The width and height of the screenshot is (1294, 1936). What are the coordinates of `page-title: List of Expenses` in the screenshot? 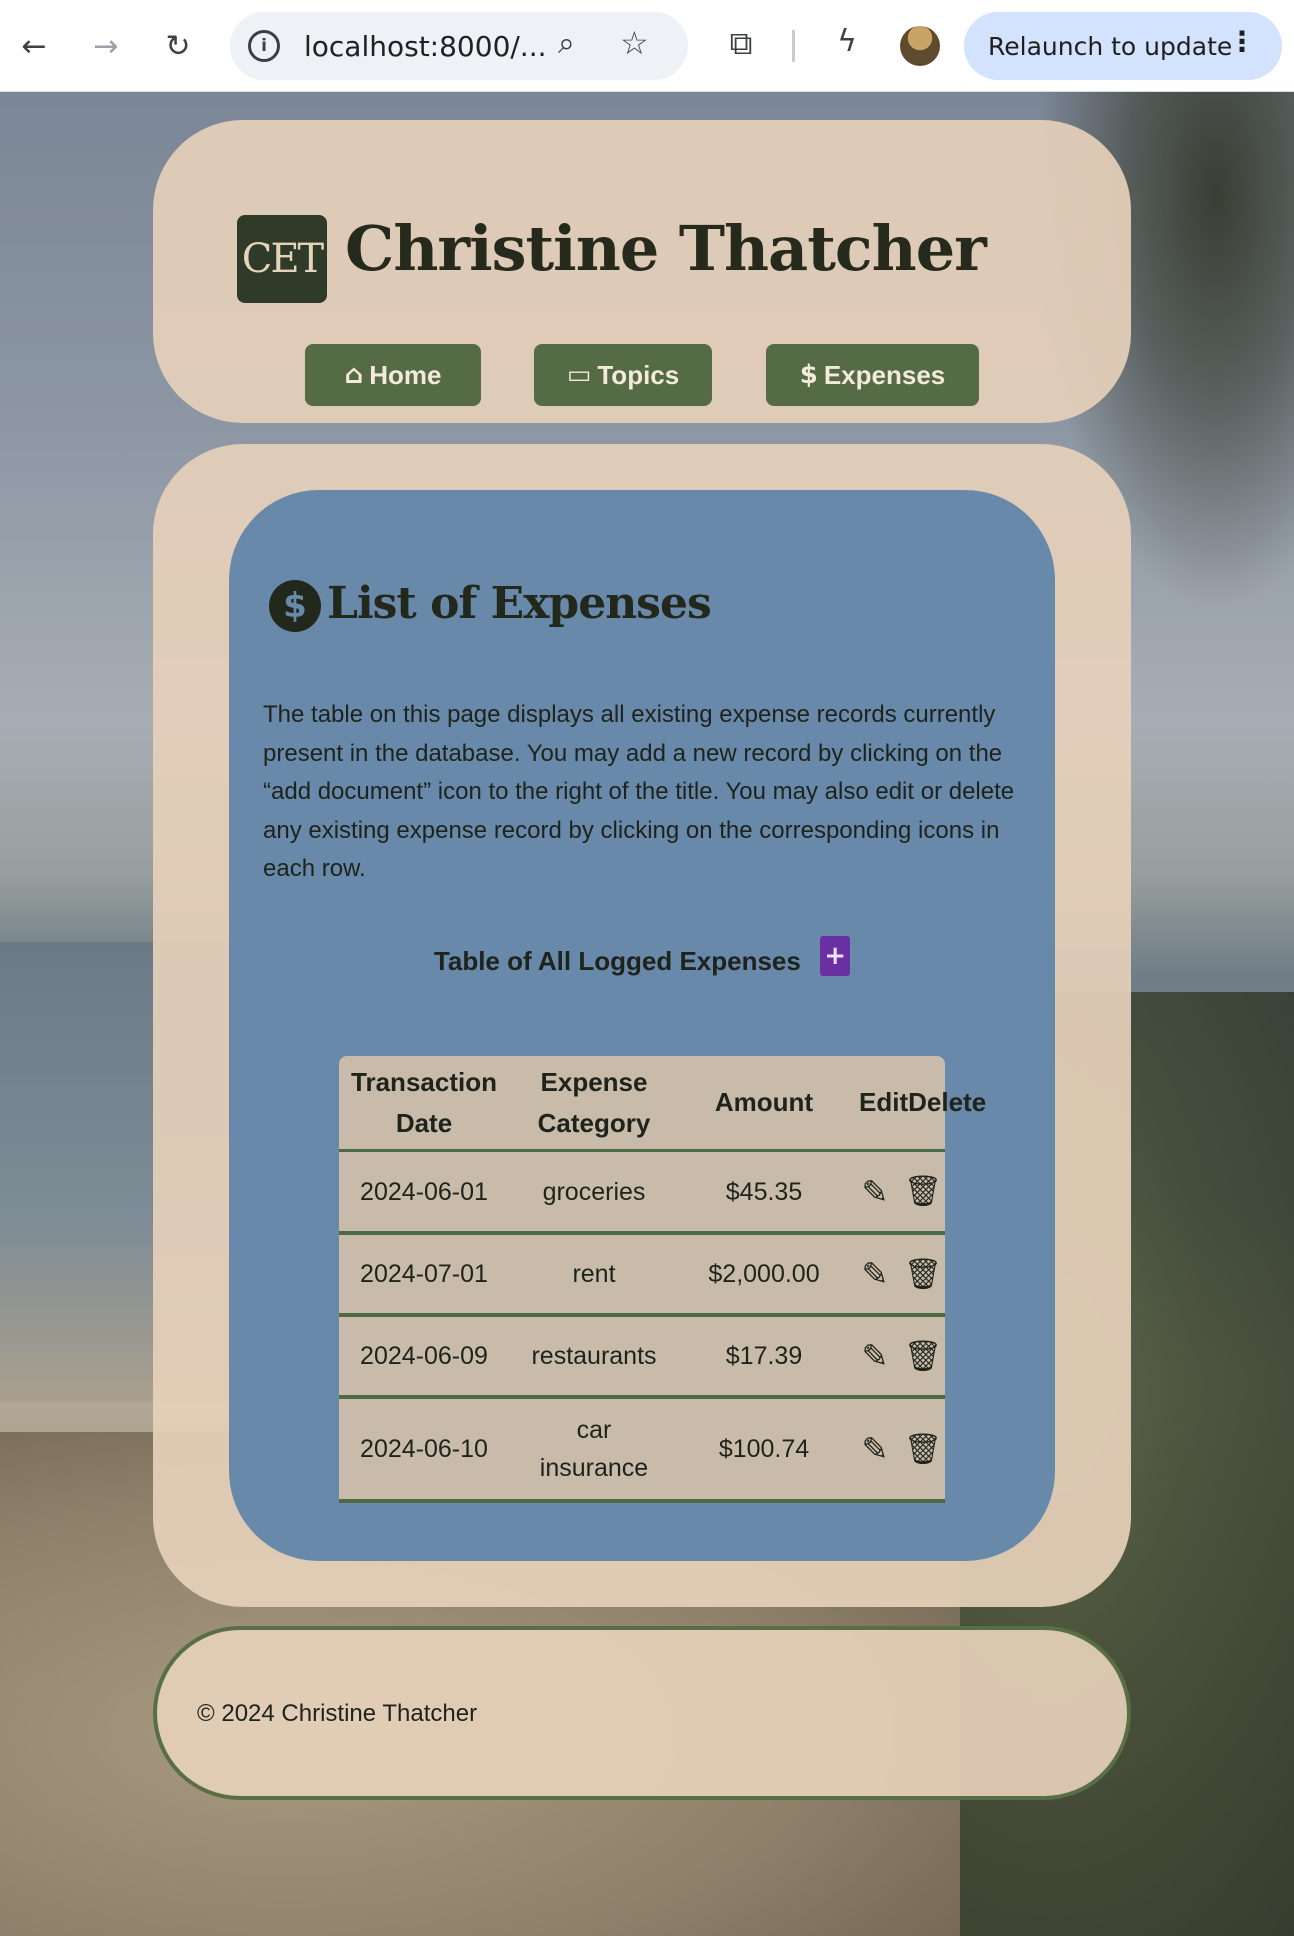 It's located at (519, 603).